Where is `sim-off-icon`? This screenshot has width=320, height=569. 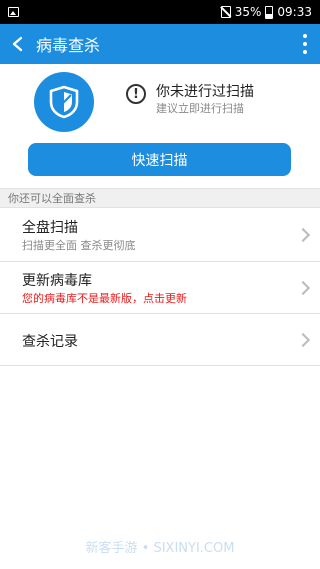 sim-off-icon is located at coordinates (225, 12).